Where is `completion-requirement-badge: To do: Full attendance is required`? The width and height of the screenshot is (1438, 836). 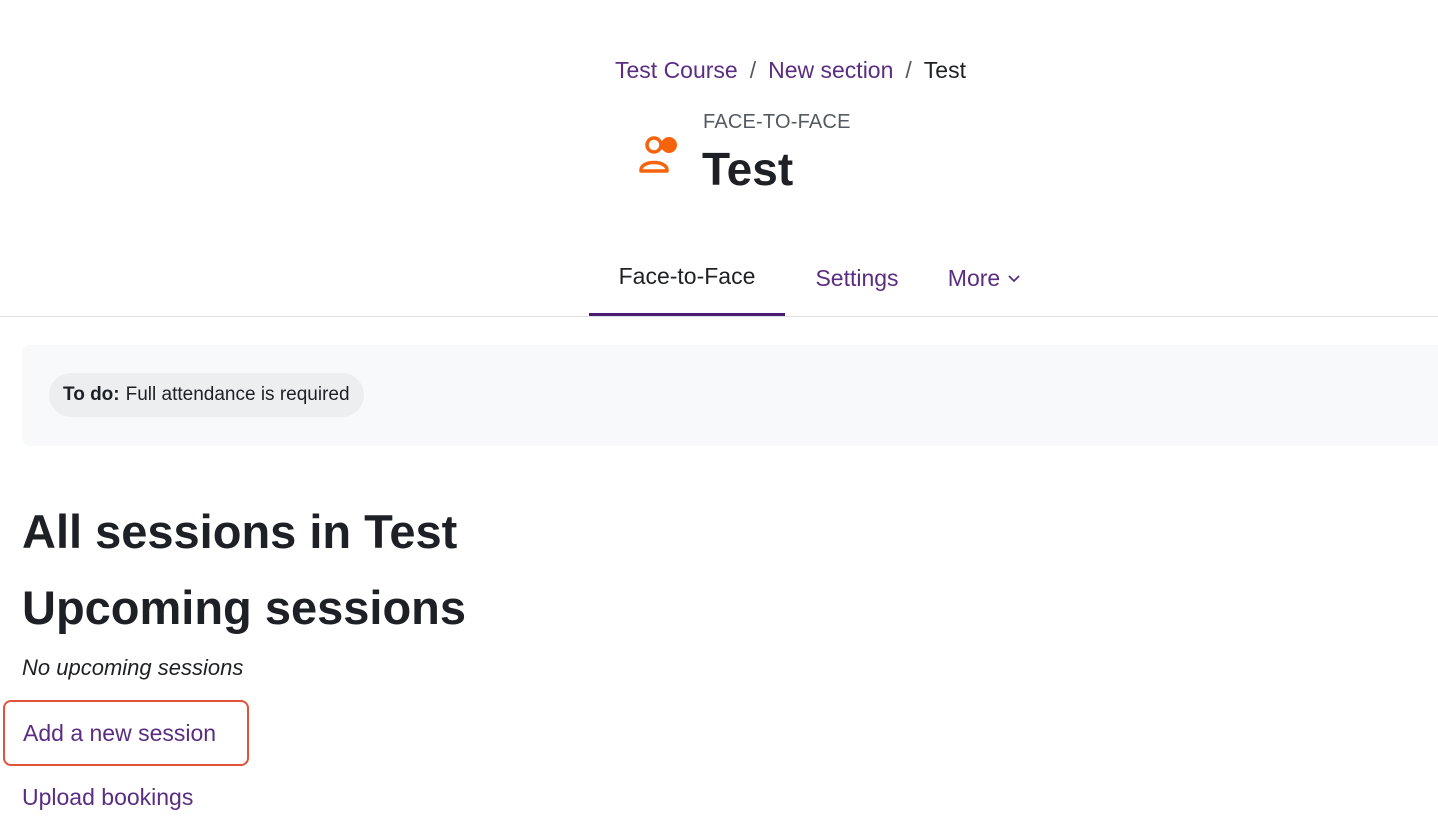 completion-requirement-badge: To do: Full attendance is required is located at coordinates (206, 395).